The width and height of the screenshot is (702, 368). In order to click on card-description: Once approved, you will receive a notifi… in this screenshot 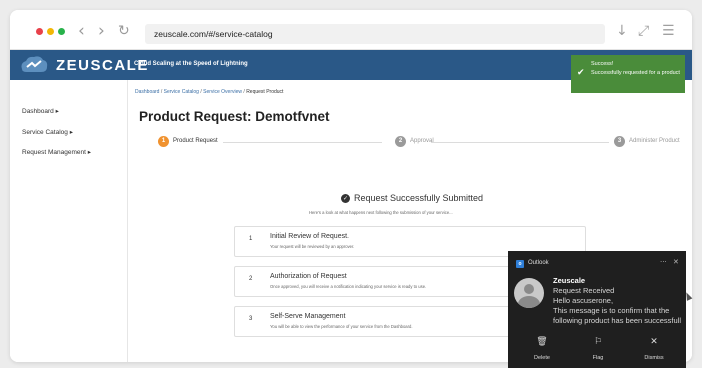, I will do `click(348, 286)`.